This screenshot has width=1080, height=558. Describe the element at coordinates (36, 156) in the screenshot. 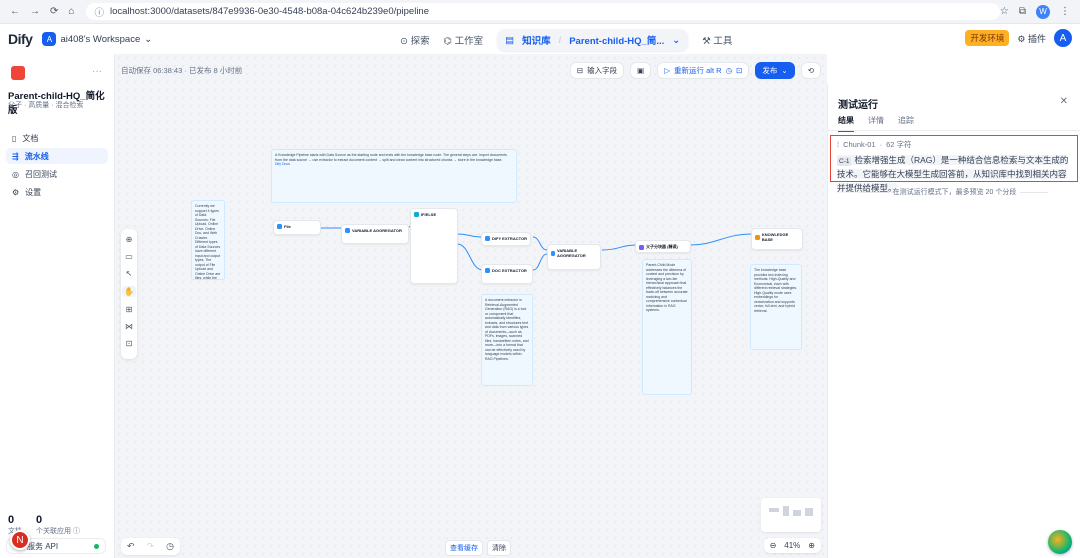

I see `sidebar-item-label: 流水线` at that location.